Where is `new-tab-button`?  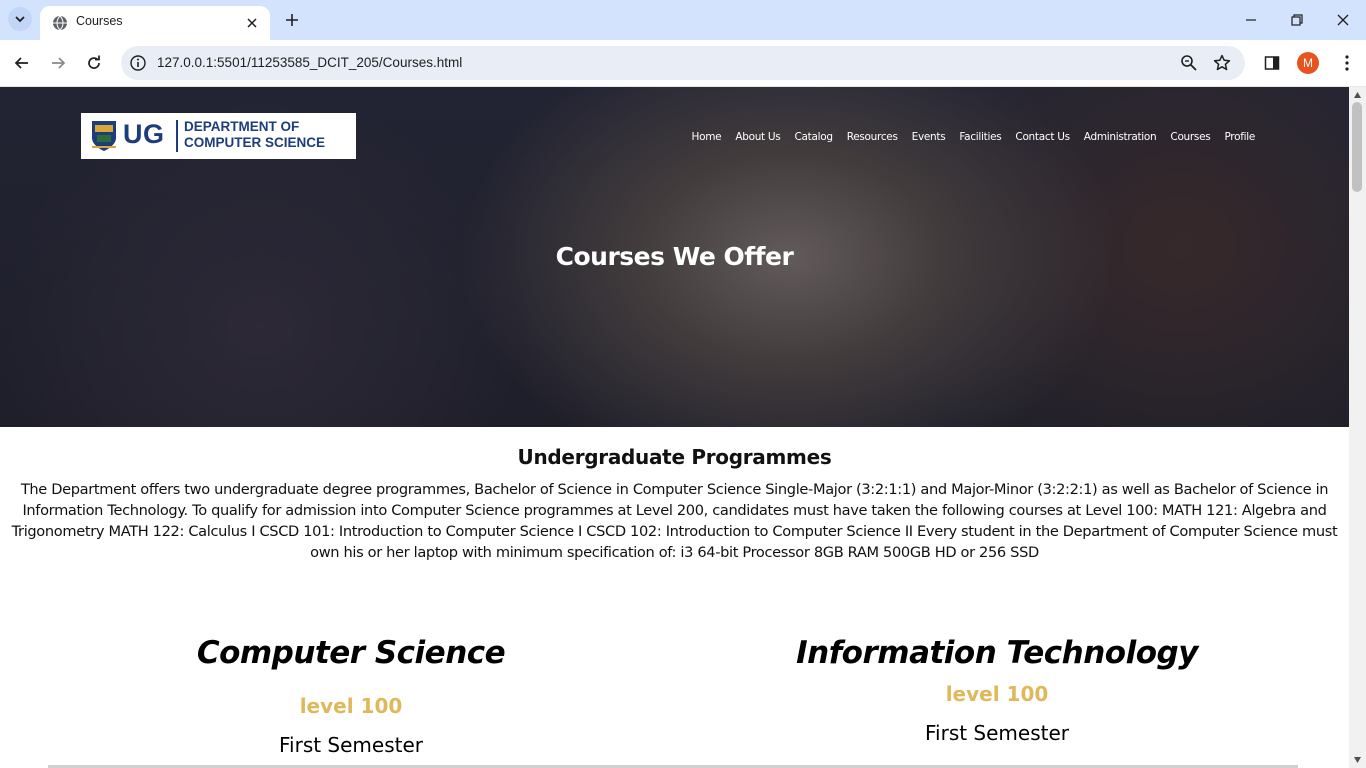
new-tab-button is located at coordinates (292, 20).